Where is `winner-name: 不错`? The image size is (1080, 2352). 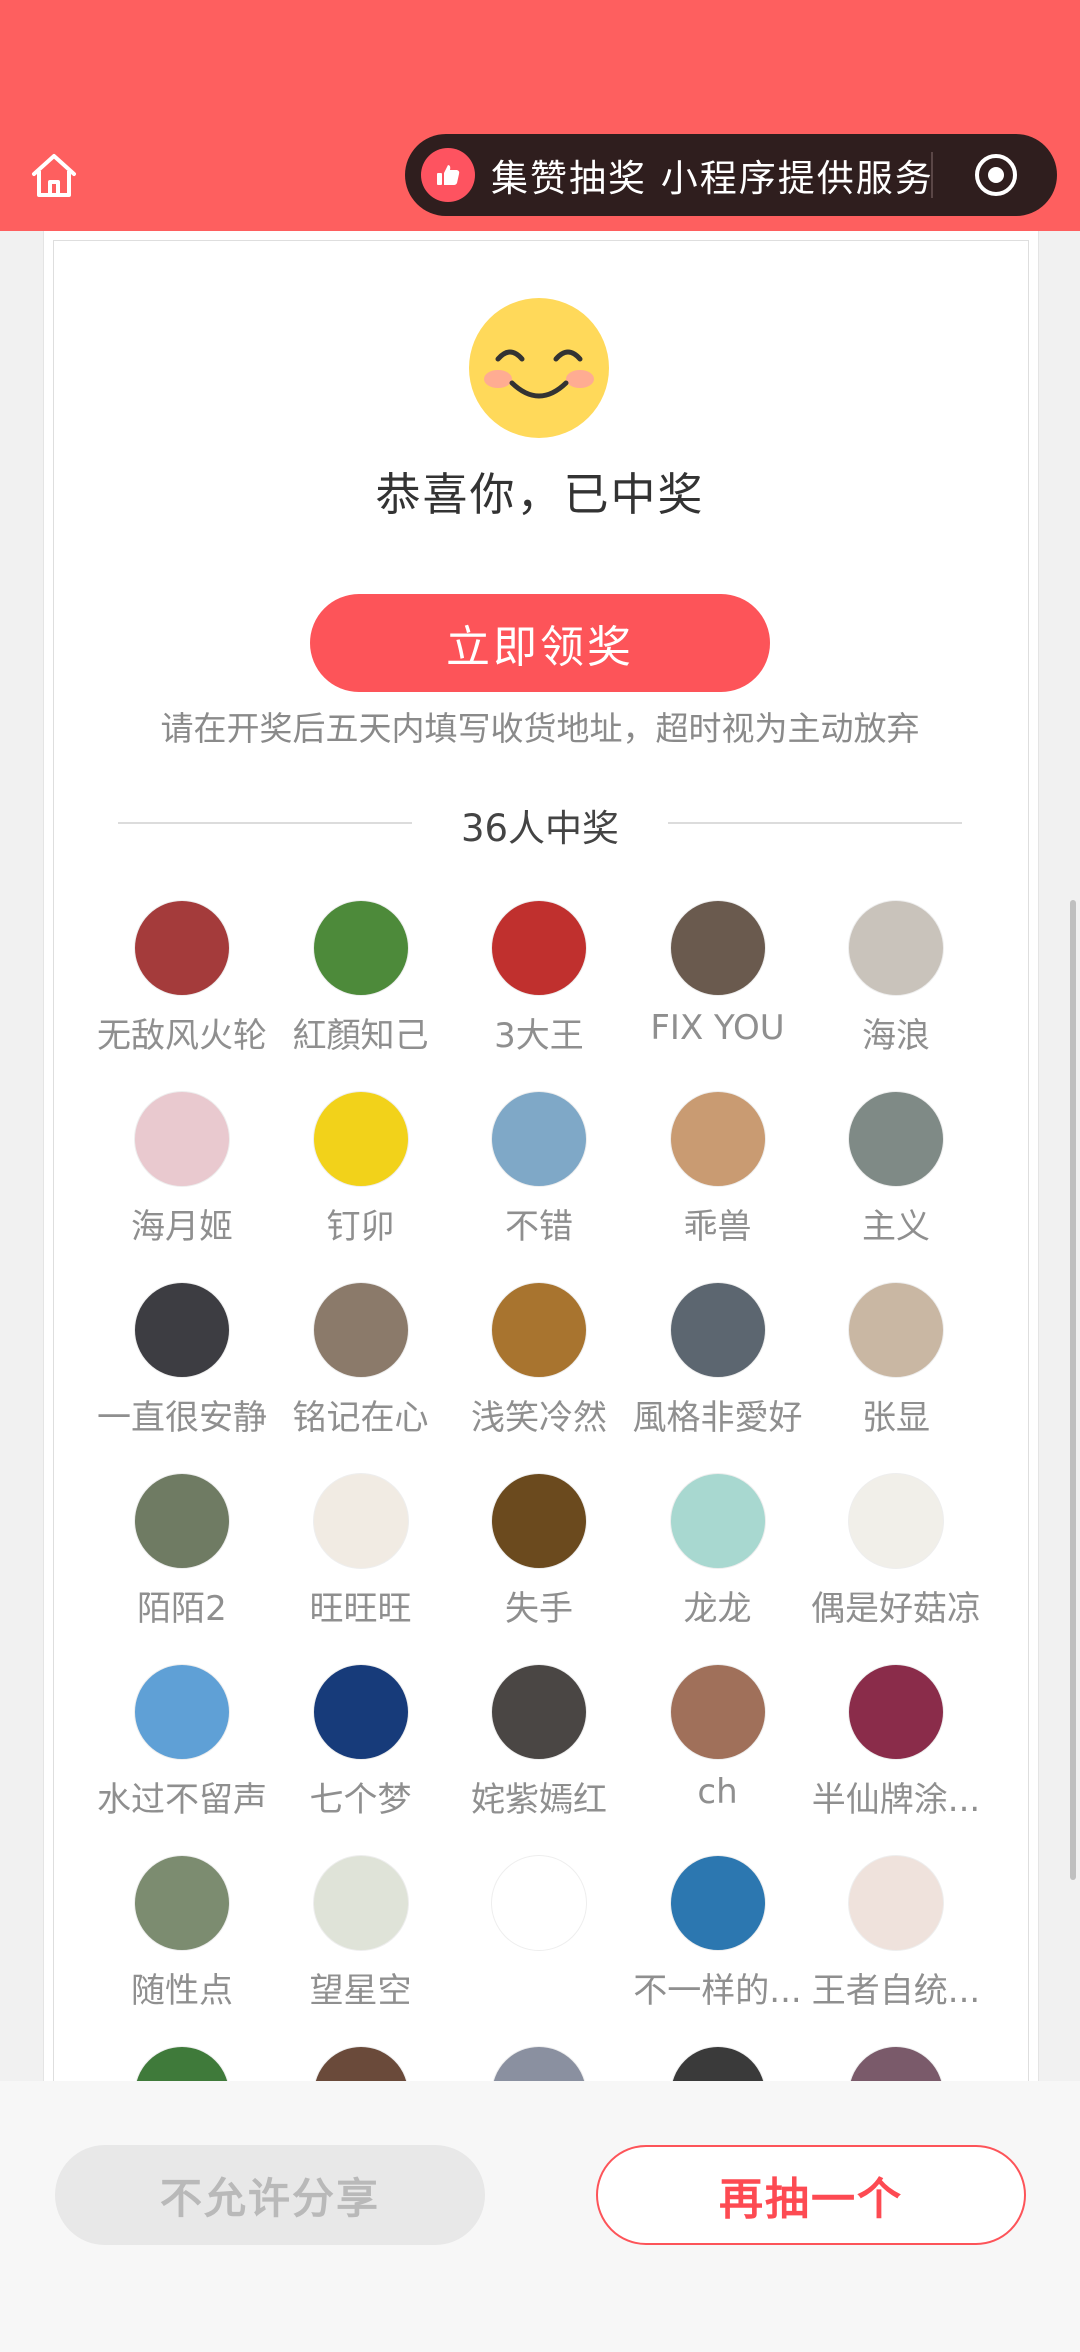
winner-name: 不错 is located at coordinates (539, 1227).